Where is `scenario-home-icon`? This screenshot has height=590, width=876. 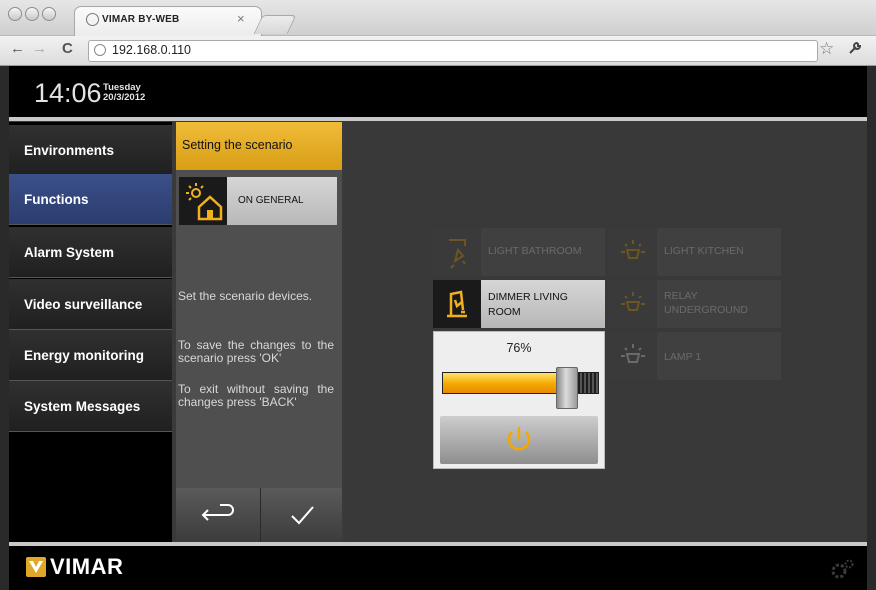
scenario-home-icon is located at coordinates (203, 201).